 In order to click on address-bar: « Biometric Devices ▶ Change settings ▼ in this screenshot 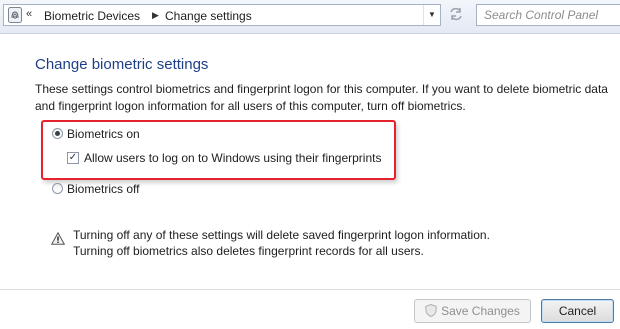, I will do `click(222, 15)`.